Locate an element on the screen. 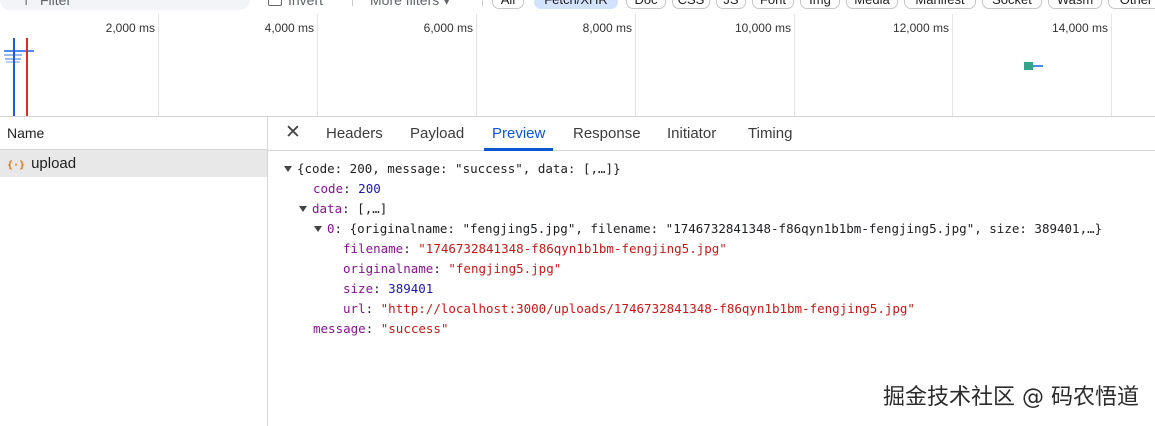 The width and height of the screenshot is (1155, 426). json-data-row: data: [,…] is located at coordinates (343, 209).